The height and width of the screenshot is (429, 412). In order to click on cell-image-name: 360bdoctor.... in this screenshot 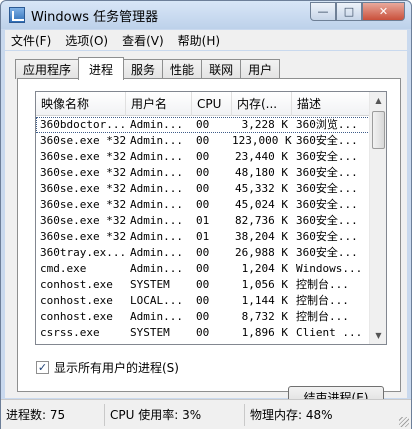, I will do `click(83, 124)`.